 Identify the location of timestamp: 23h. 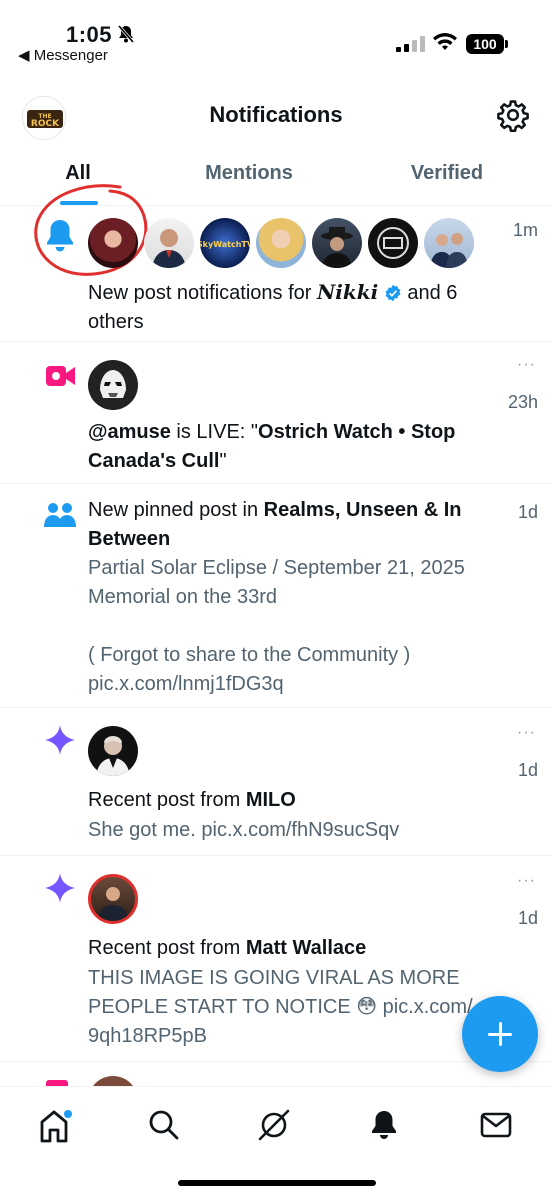
(522, 402).